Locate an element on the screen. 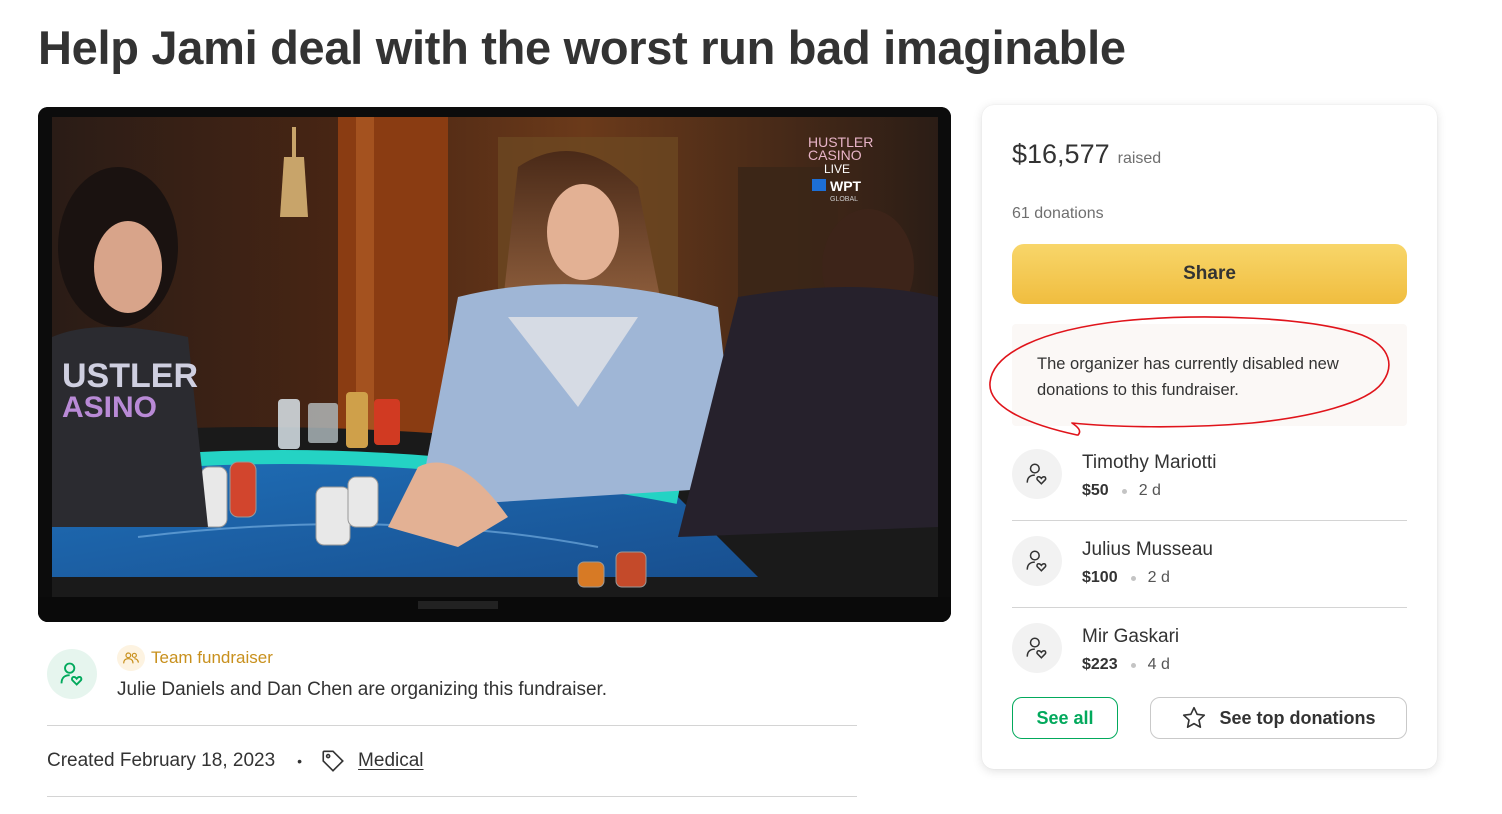  team-icon is located at coordinates (131, 658).